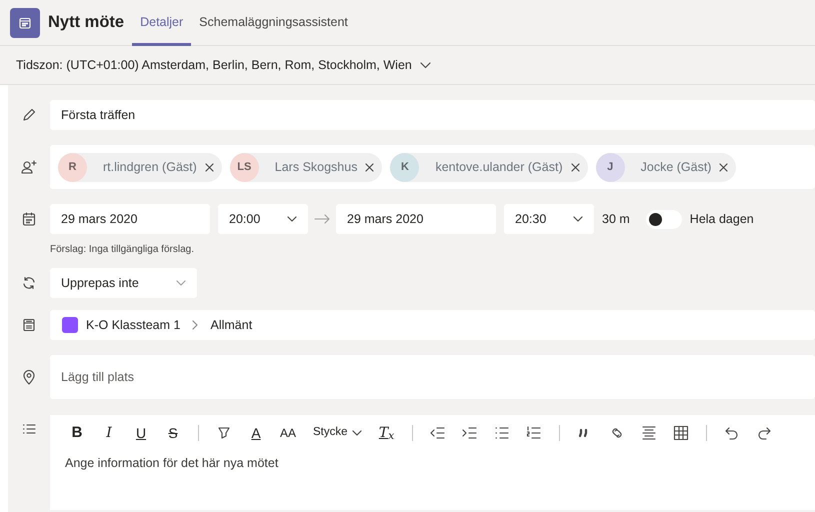 The height and width of the screenshot is (512, 815). I want to click on bulleted-list-icon, so click(502, 433).